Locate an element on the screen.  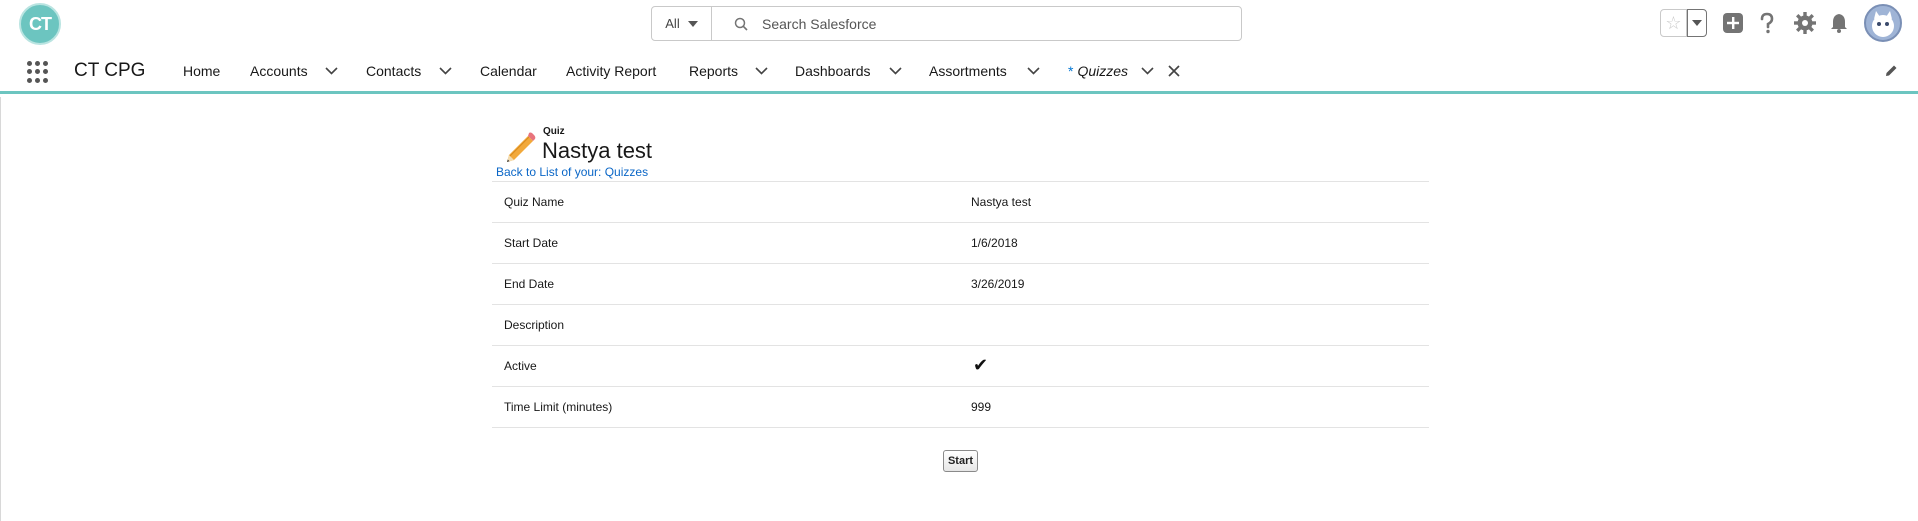
field-value: 999 is located at coordinates (981, 407).